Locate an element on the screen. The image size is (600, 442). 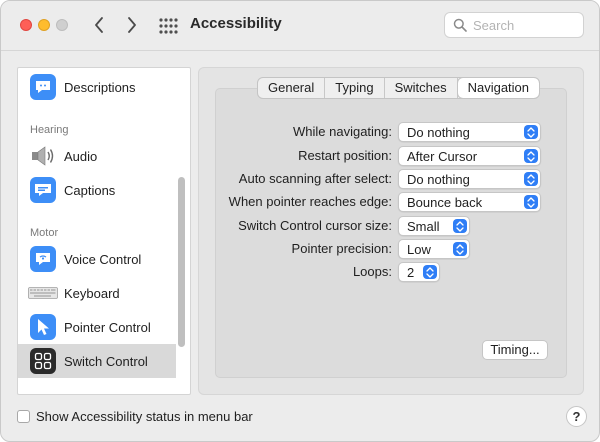
tab-switches: Switches is located at coordinates (421, 88).